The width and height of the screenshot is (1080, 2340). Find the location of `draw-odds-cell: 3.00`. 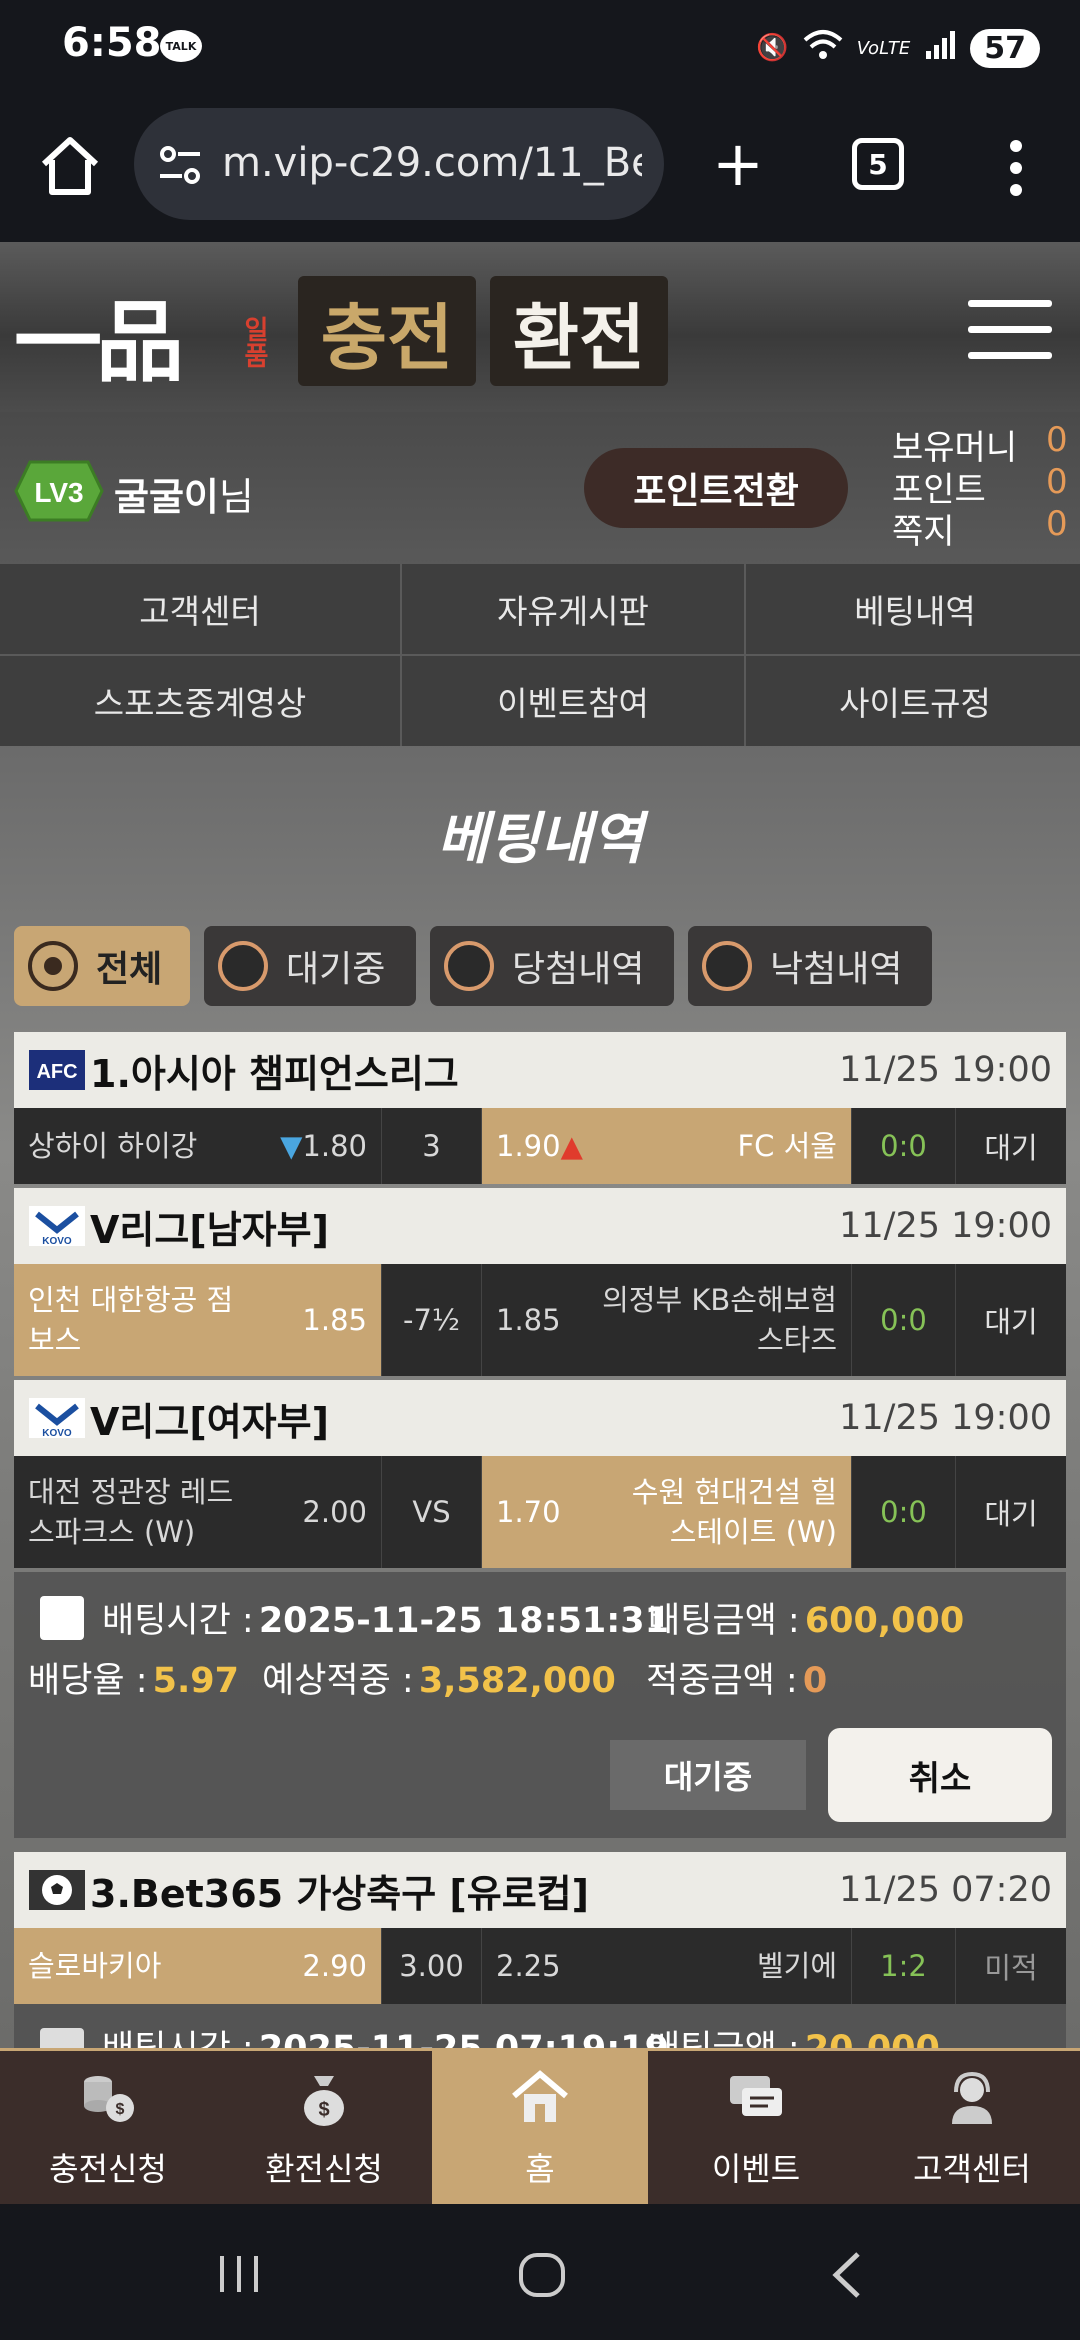

draw-odds-cell: 3.00 is located at coordinates (432, 1966).